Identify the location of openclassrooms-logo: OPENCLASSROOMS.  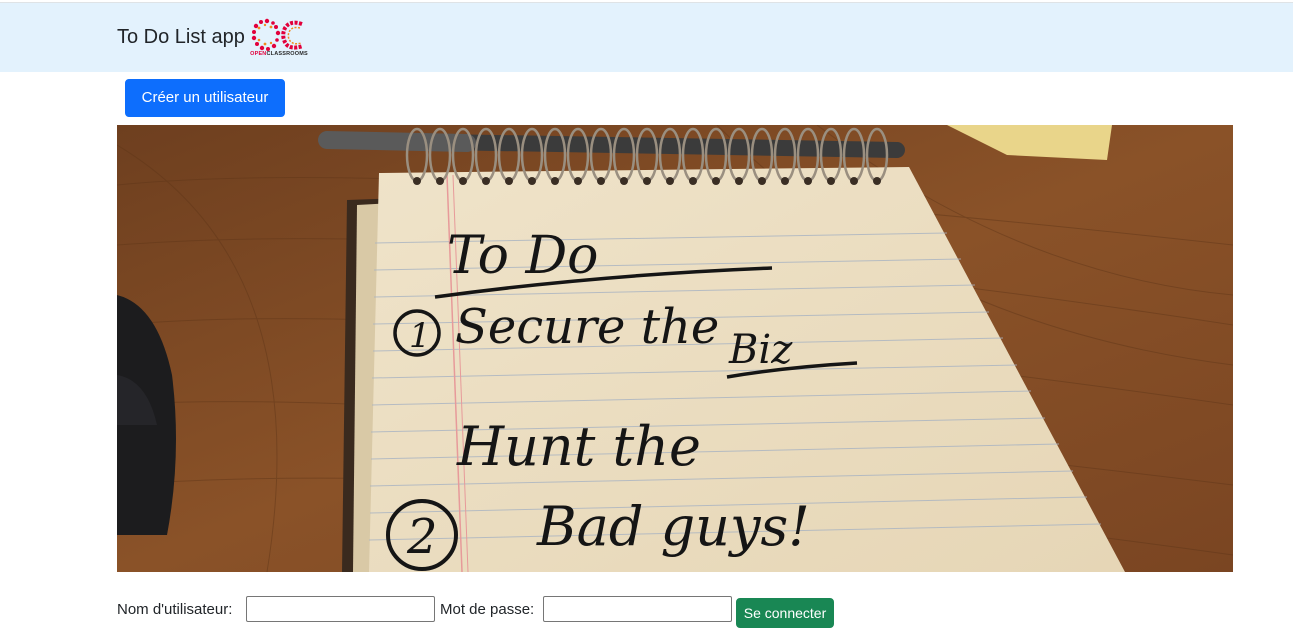
(279, 39).